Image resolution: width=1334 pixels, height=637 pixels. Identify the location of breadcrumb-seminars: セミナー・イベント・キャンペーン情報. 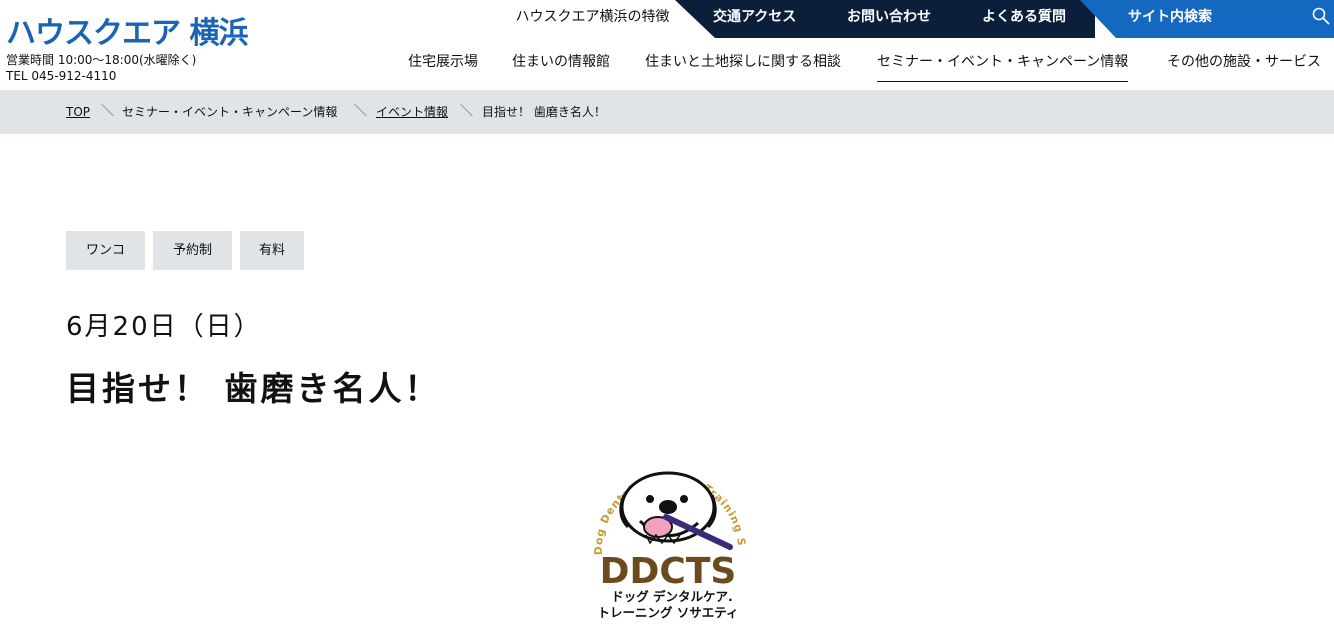
(230, 112).